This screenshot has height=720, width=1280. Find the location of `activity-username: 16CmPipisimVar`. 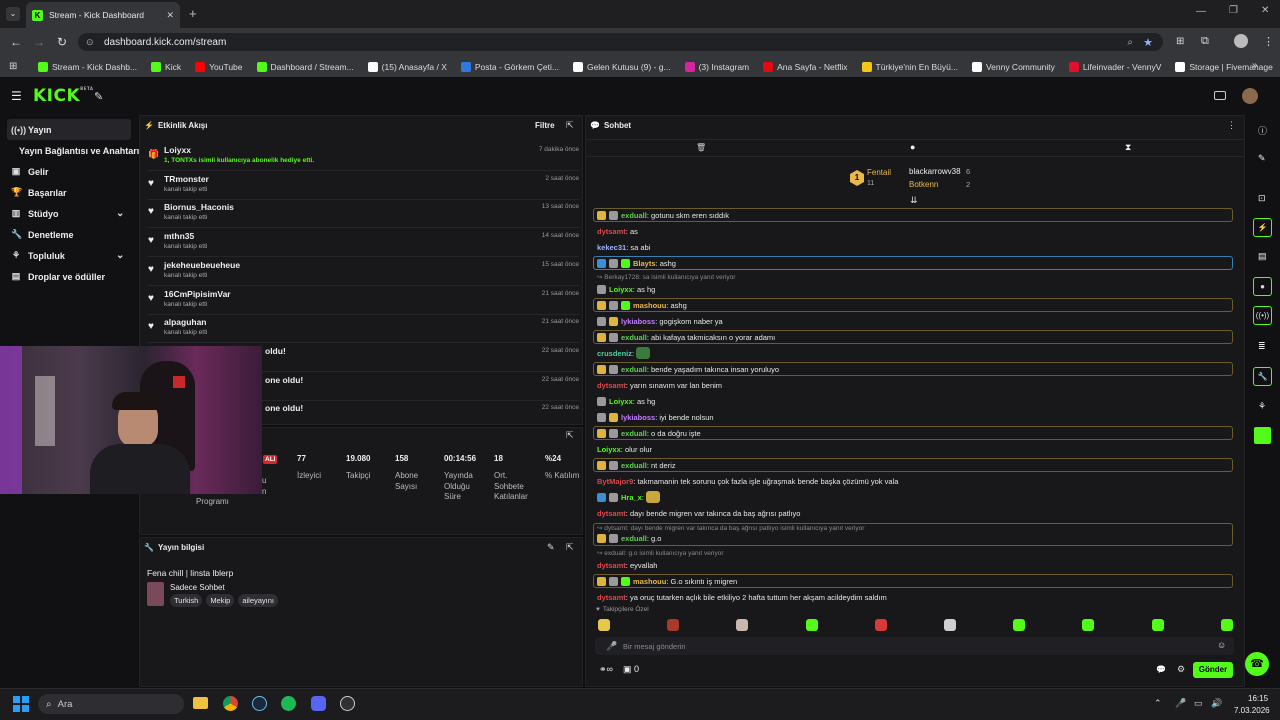

activity-username: 16CmPipisimVar is located at coordinates (197, 294).